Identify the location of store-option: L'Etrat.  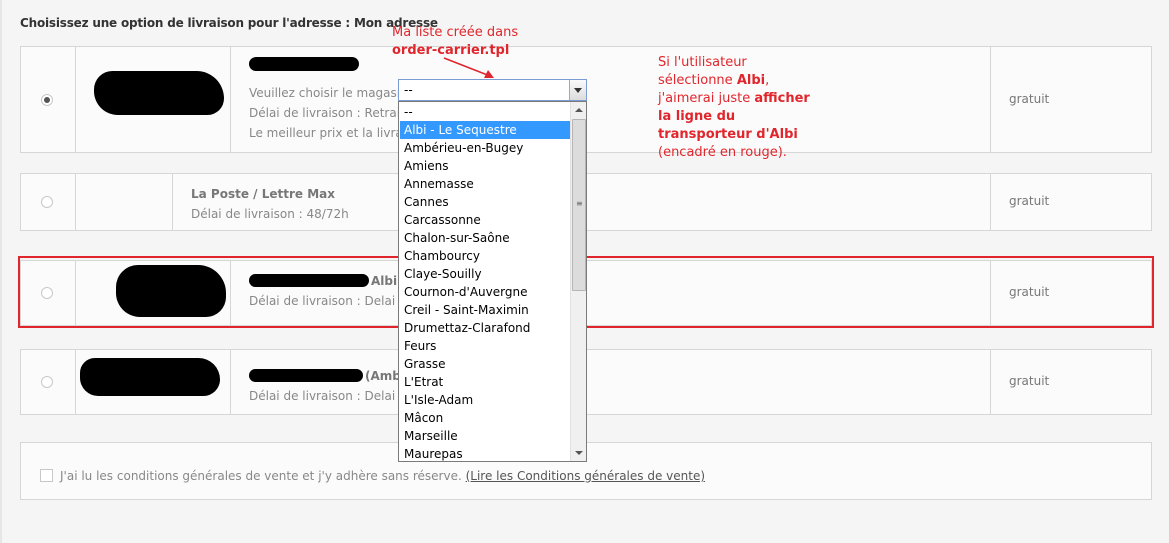
(485, 382).